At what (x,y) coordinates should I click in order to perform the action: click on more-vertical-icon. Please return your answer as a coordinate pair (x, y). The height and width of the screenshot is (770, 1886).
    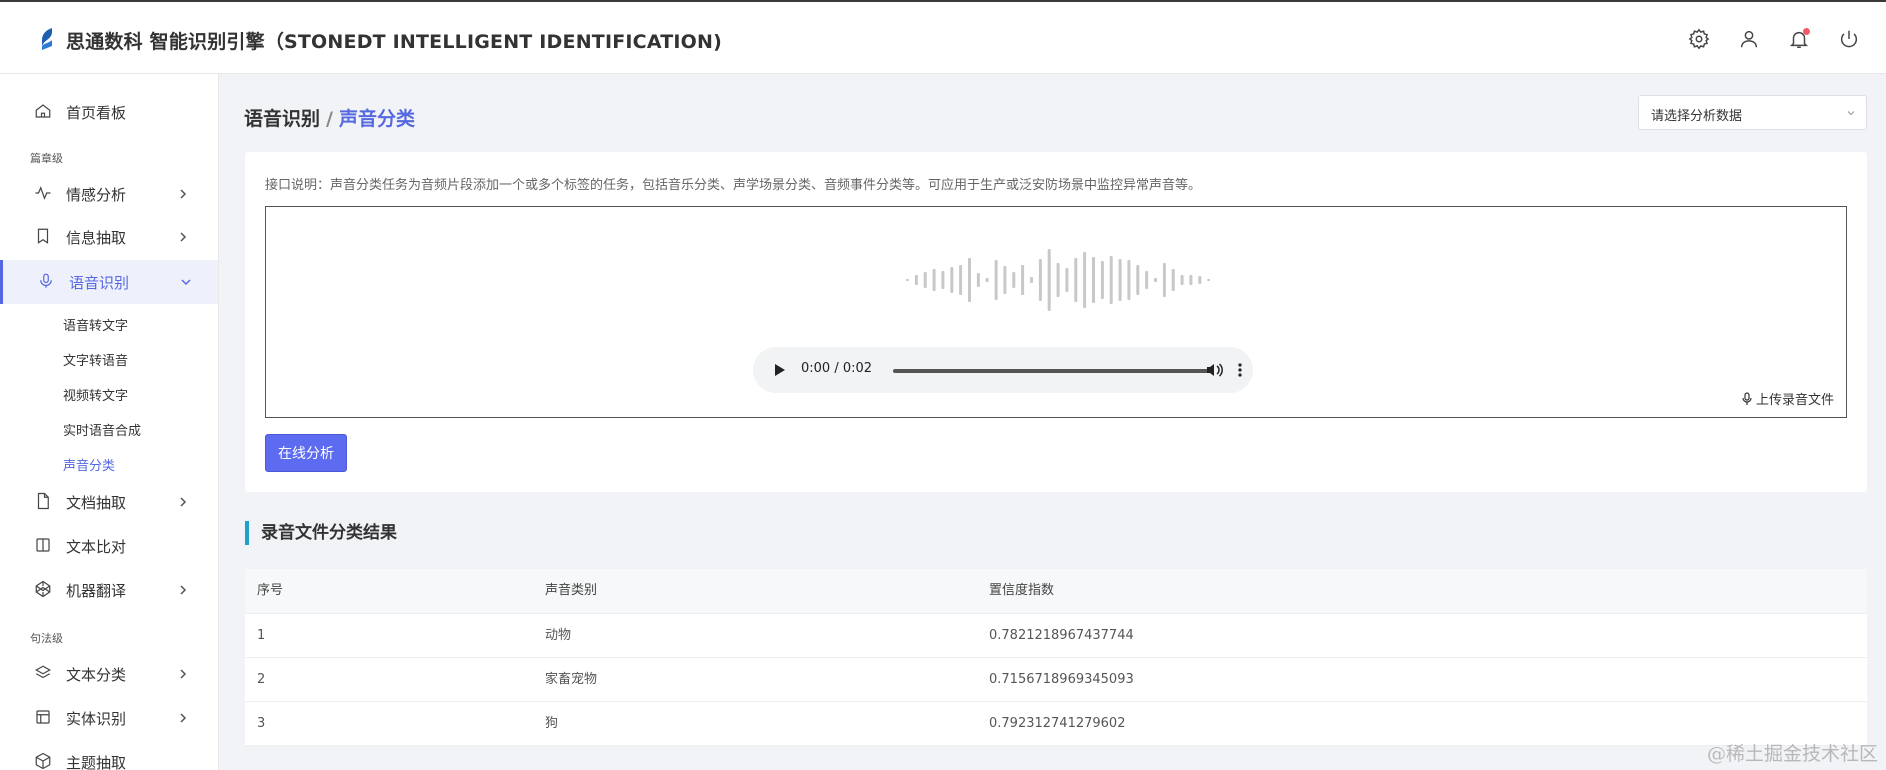
    Looking at the image, I should click on (1240, 370).